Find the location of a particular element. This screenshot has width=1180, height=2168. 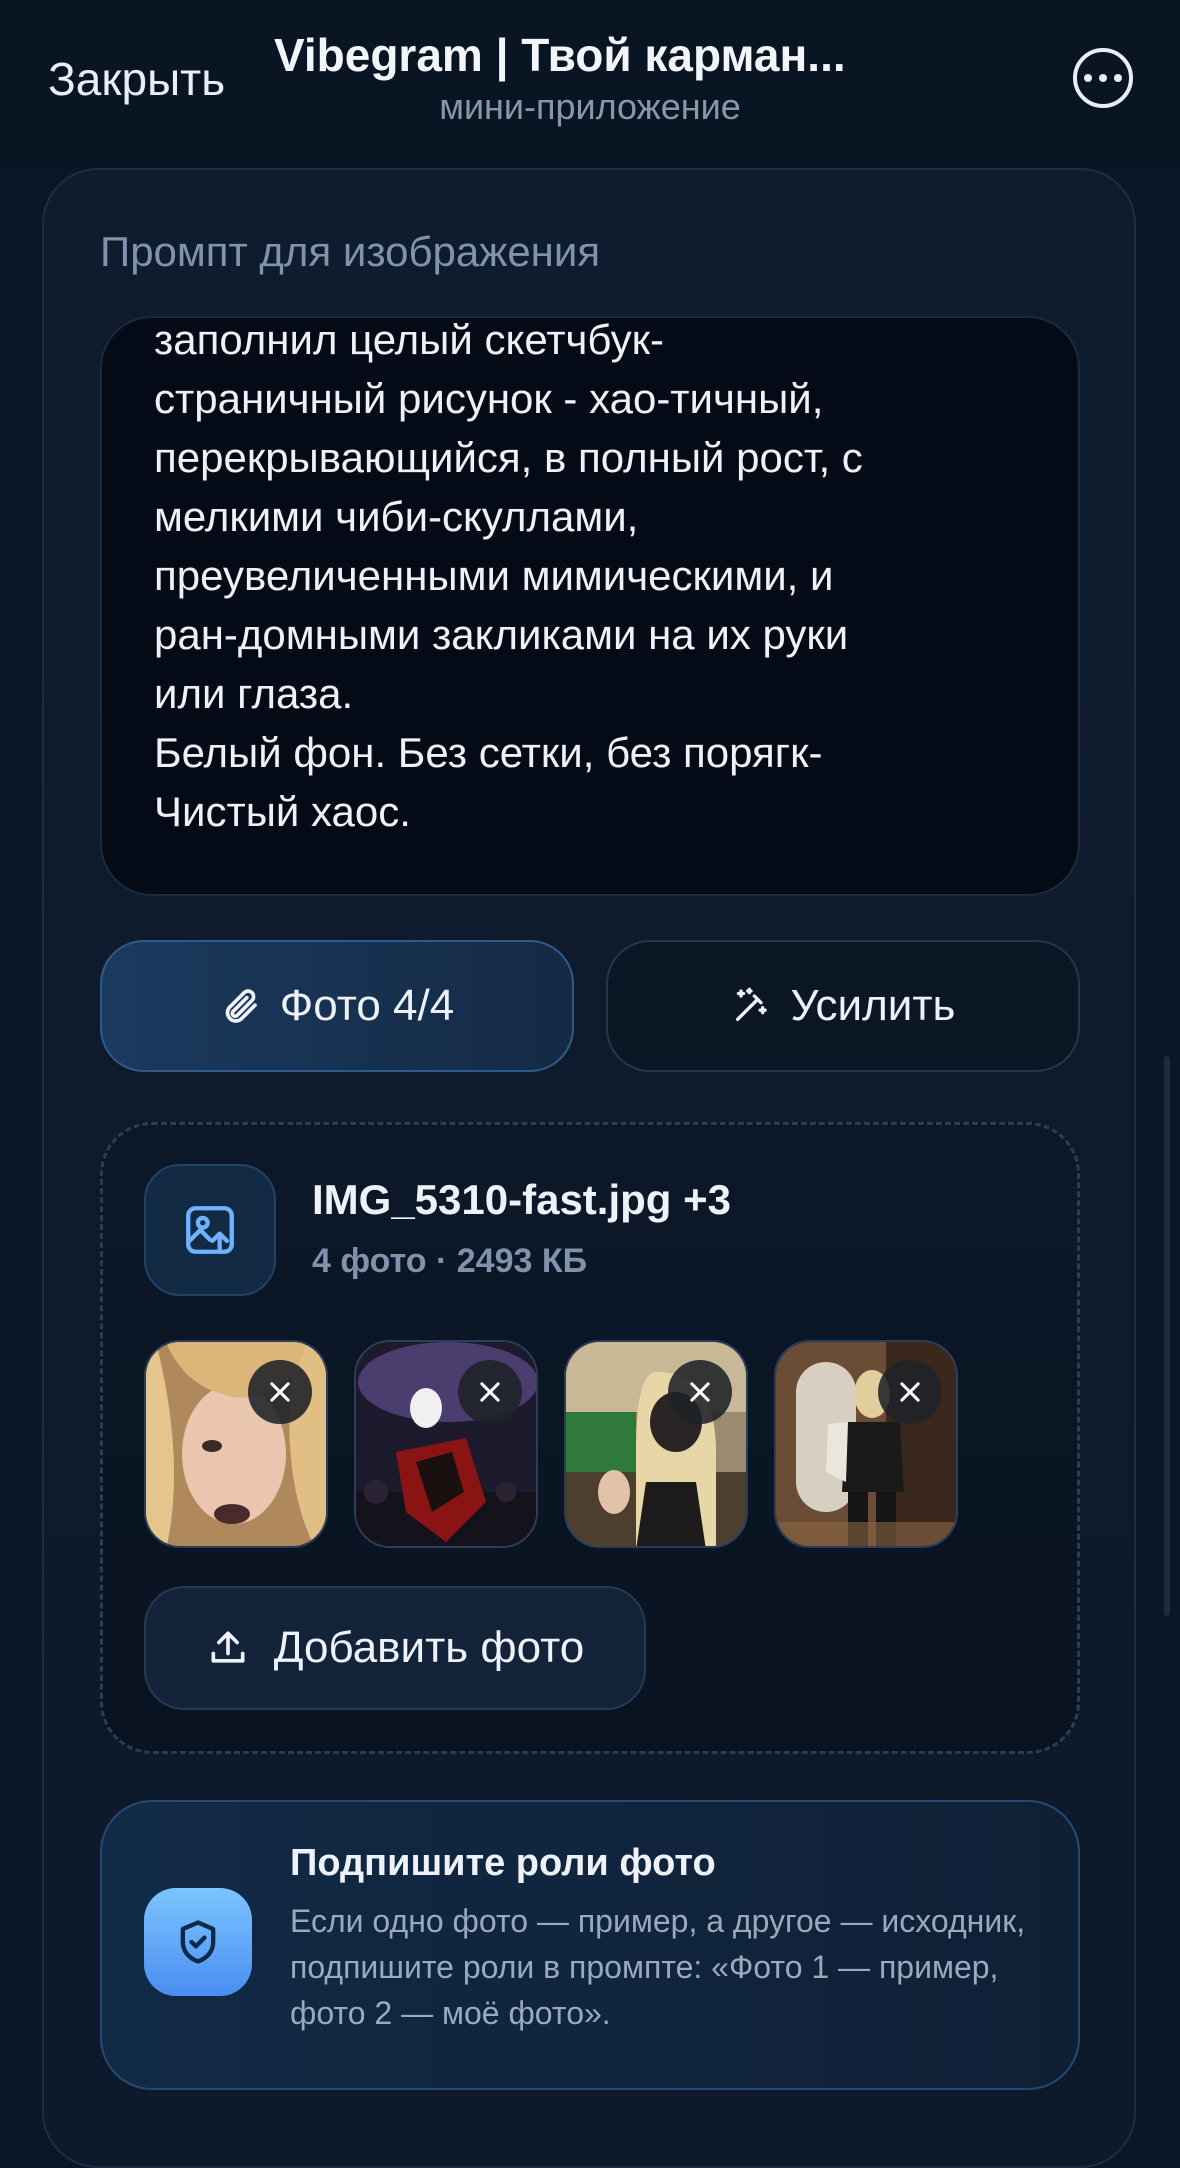

file-meta: 4 фото · 2493 КБ is located at coordinates (450, 1261).